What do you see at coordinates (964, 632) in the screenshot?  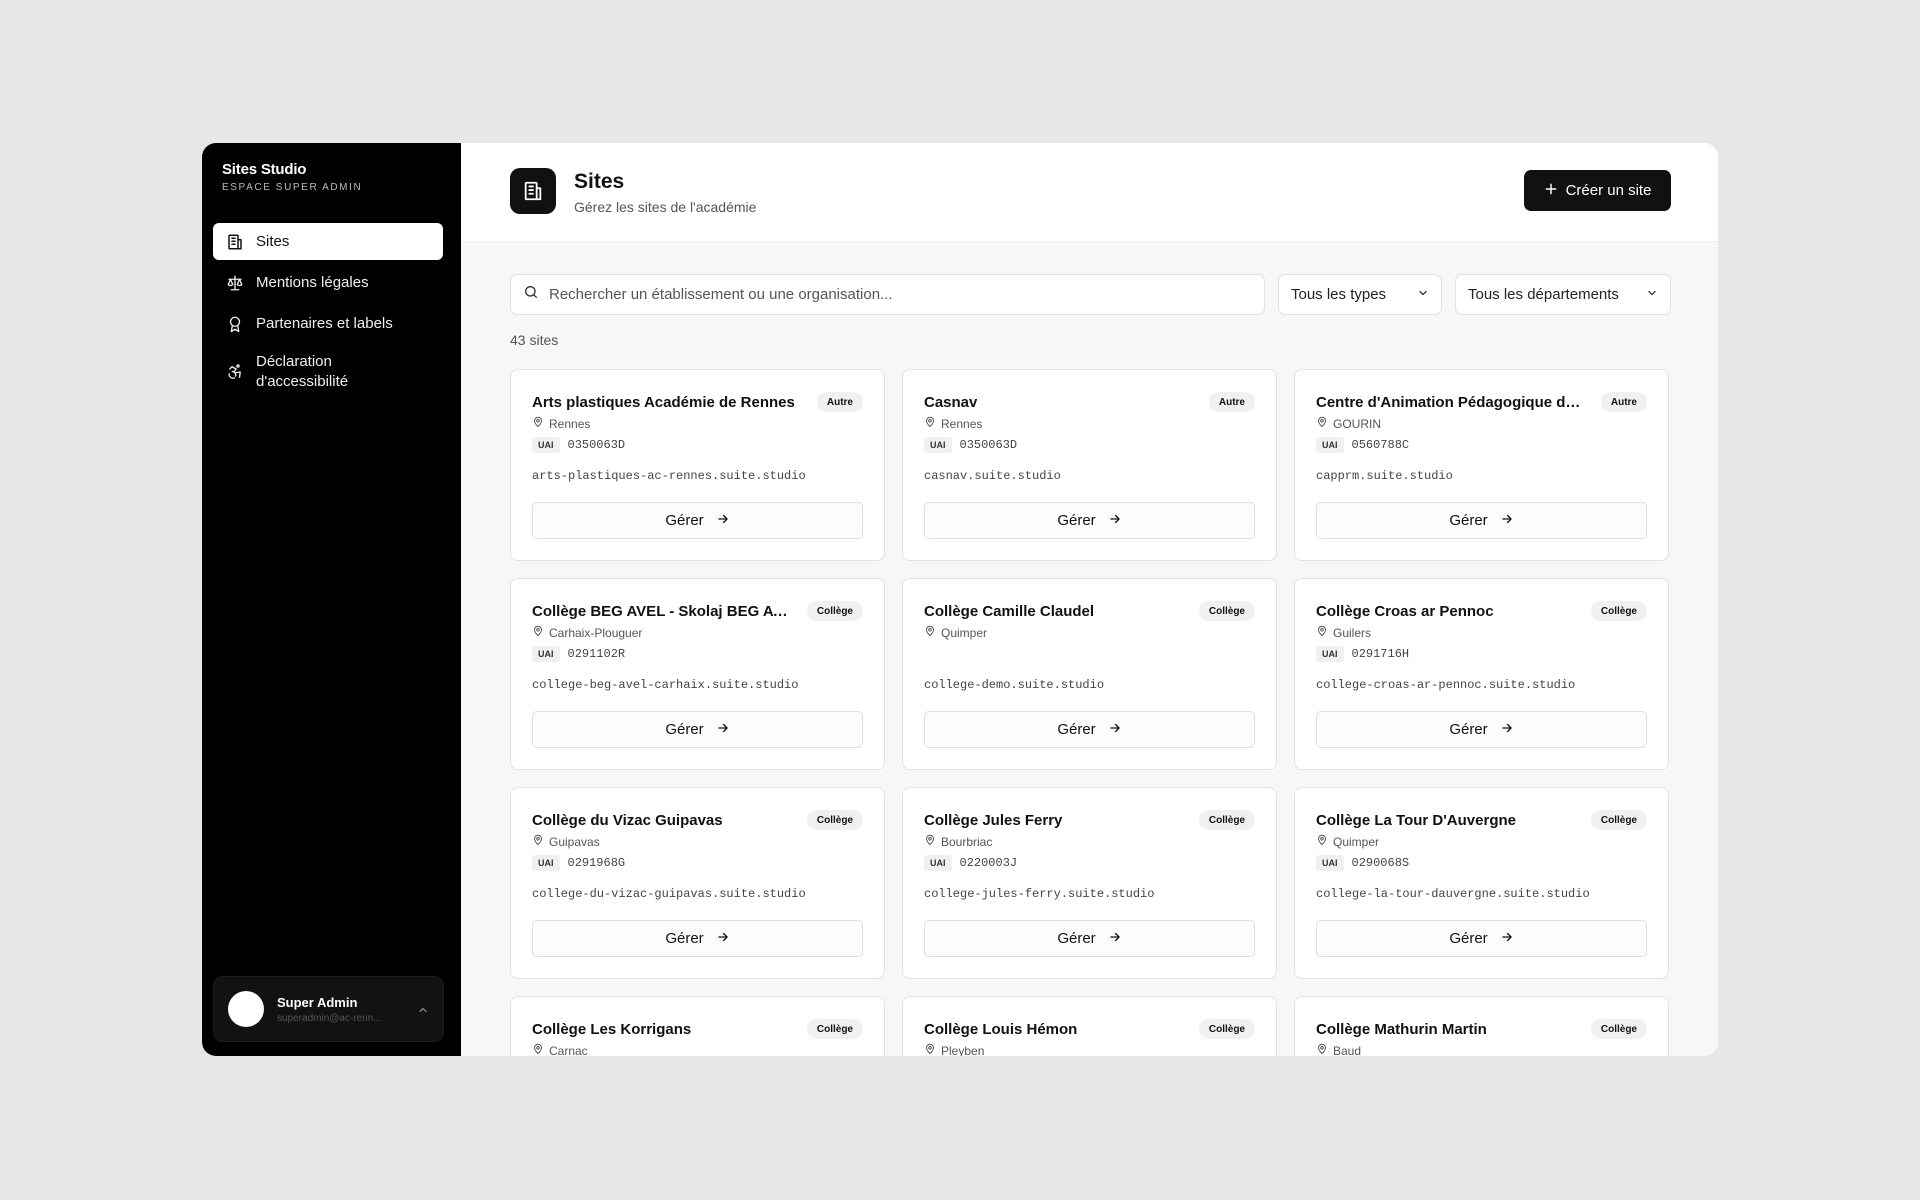 I see `site-city: Quimper` at bounding box center [964, 632].